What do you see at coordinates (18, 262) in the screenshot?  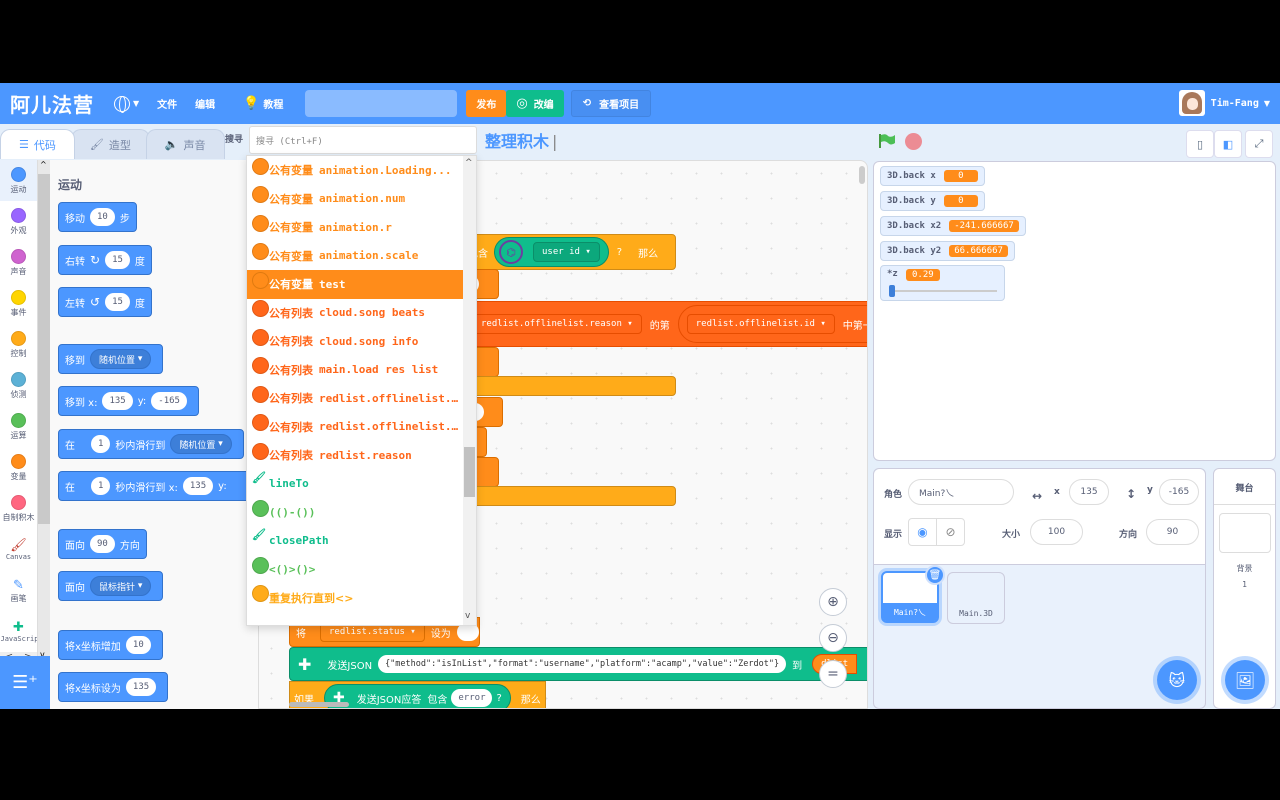 I see `category-sound: 声音` at bounding box center [18, 262].